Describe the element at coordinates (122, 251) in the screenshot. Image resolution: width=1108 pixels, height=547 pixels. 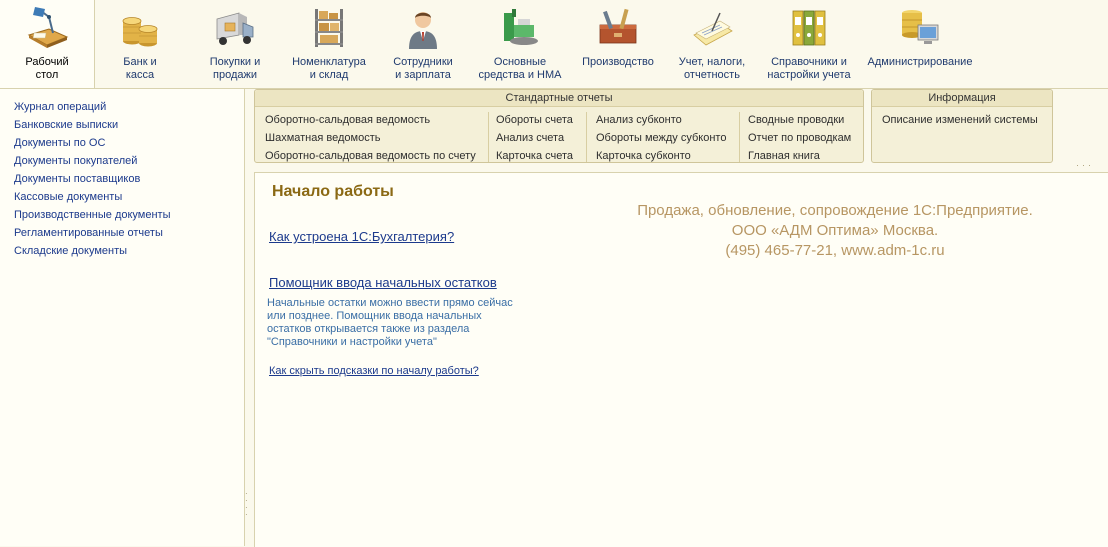
I see `nav-item-warehouse-docs: Складские документы` at that location.